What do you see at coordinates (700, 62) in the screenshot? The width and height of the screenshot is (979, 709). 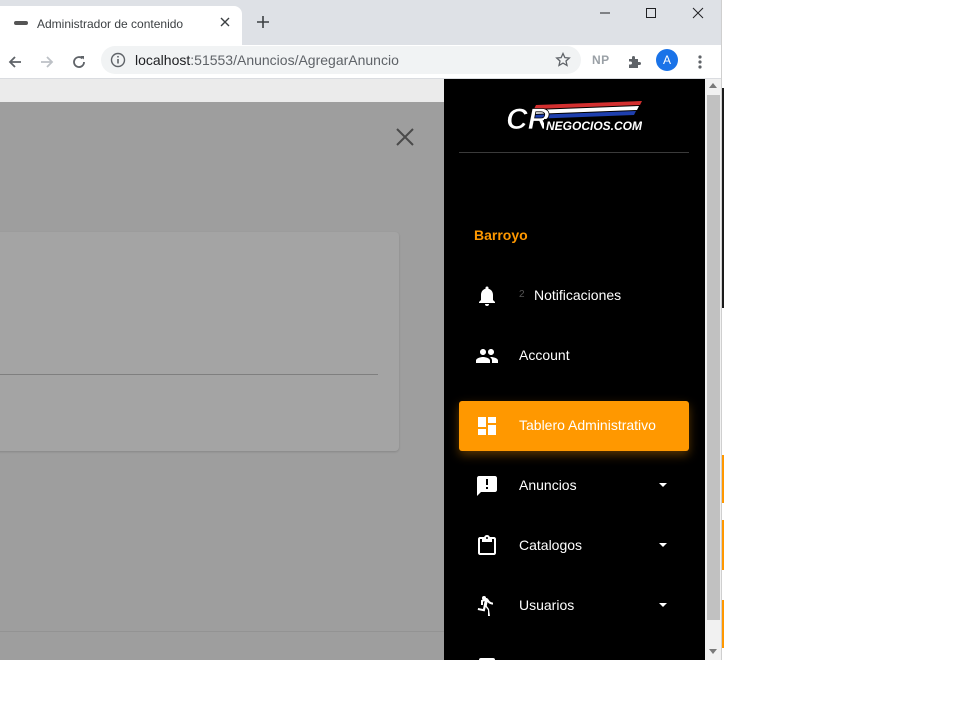 I see `menu-kebab-icon` at bounding box center [700, 62].